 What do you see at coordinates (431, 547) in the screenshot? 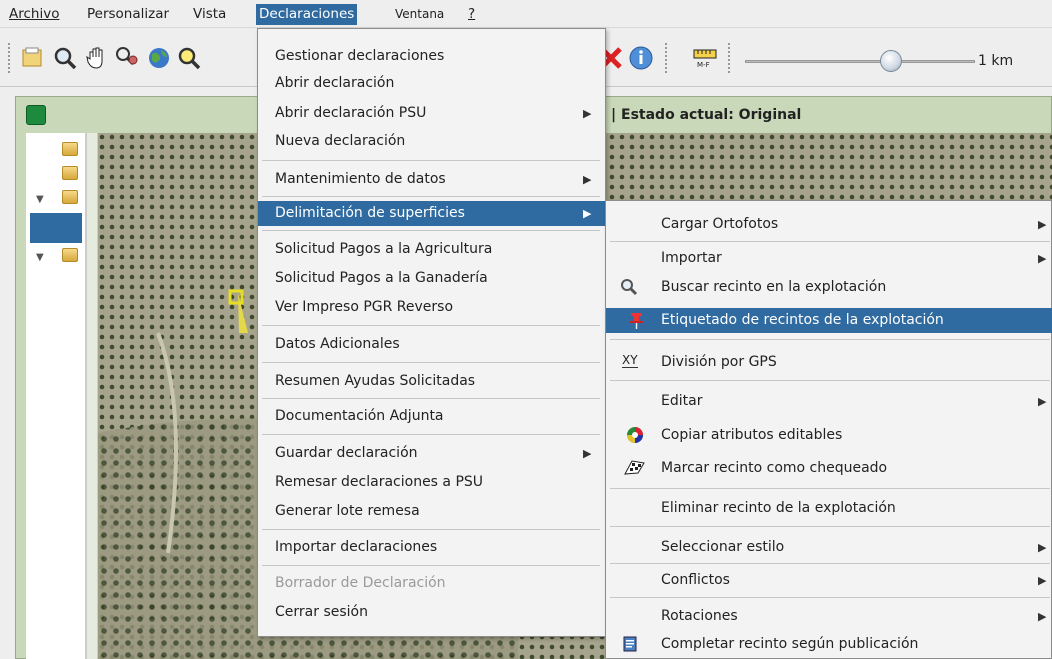
I see `menu-item-importar-declaraciones: Importar declaraciones` at bounding box center [431, 547].